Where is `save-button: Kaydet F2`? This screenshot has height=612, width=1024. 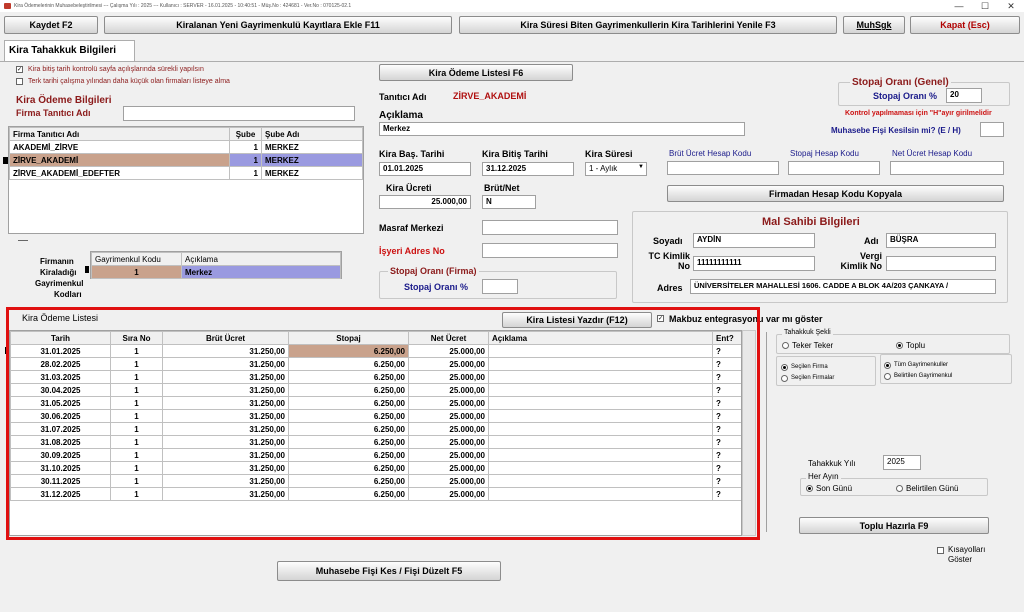 save-button: Kaydet F2 is located at coordinates (51, 25).